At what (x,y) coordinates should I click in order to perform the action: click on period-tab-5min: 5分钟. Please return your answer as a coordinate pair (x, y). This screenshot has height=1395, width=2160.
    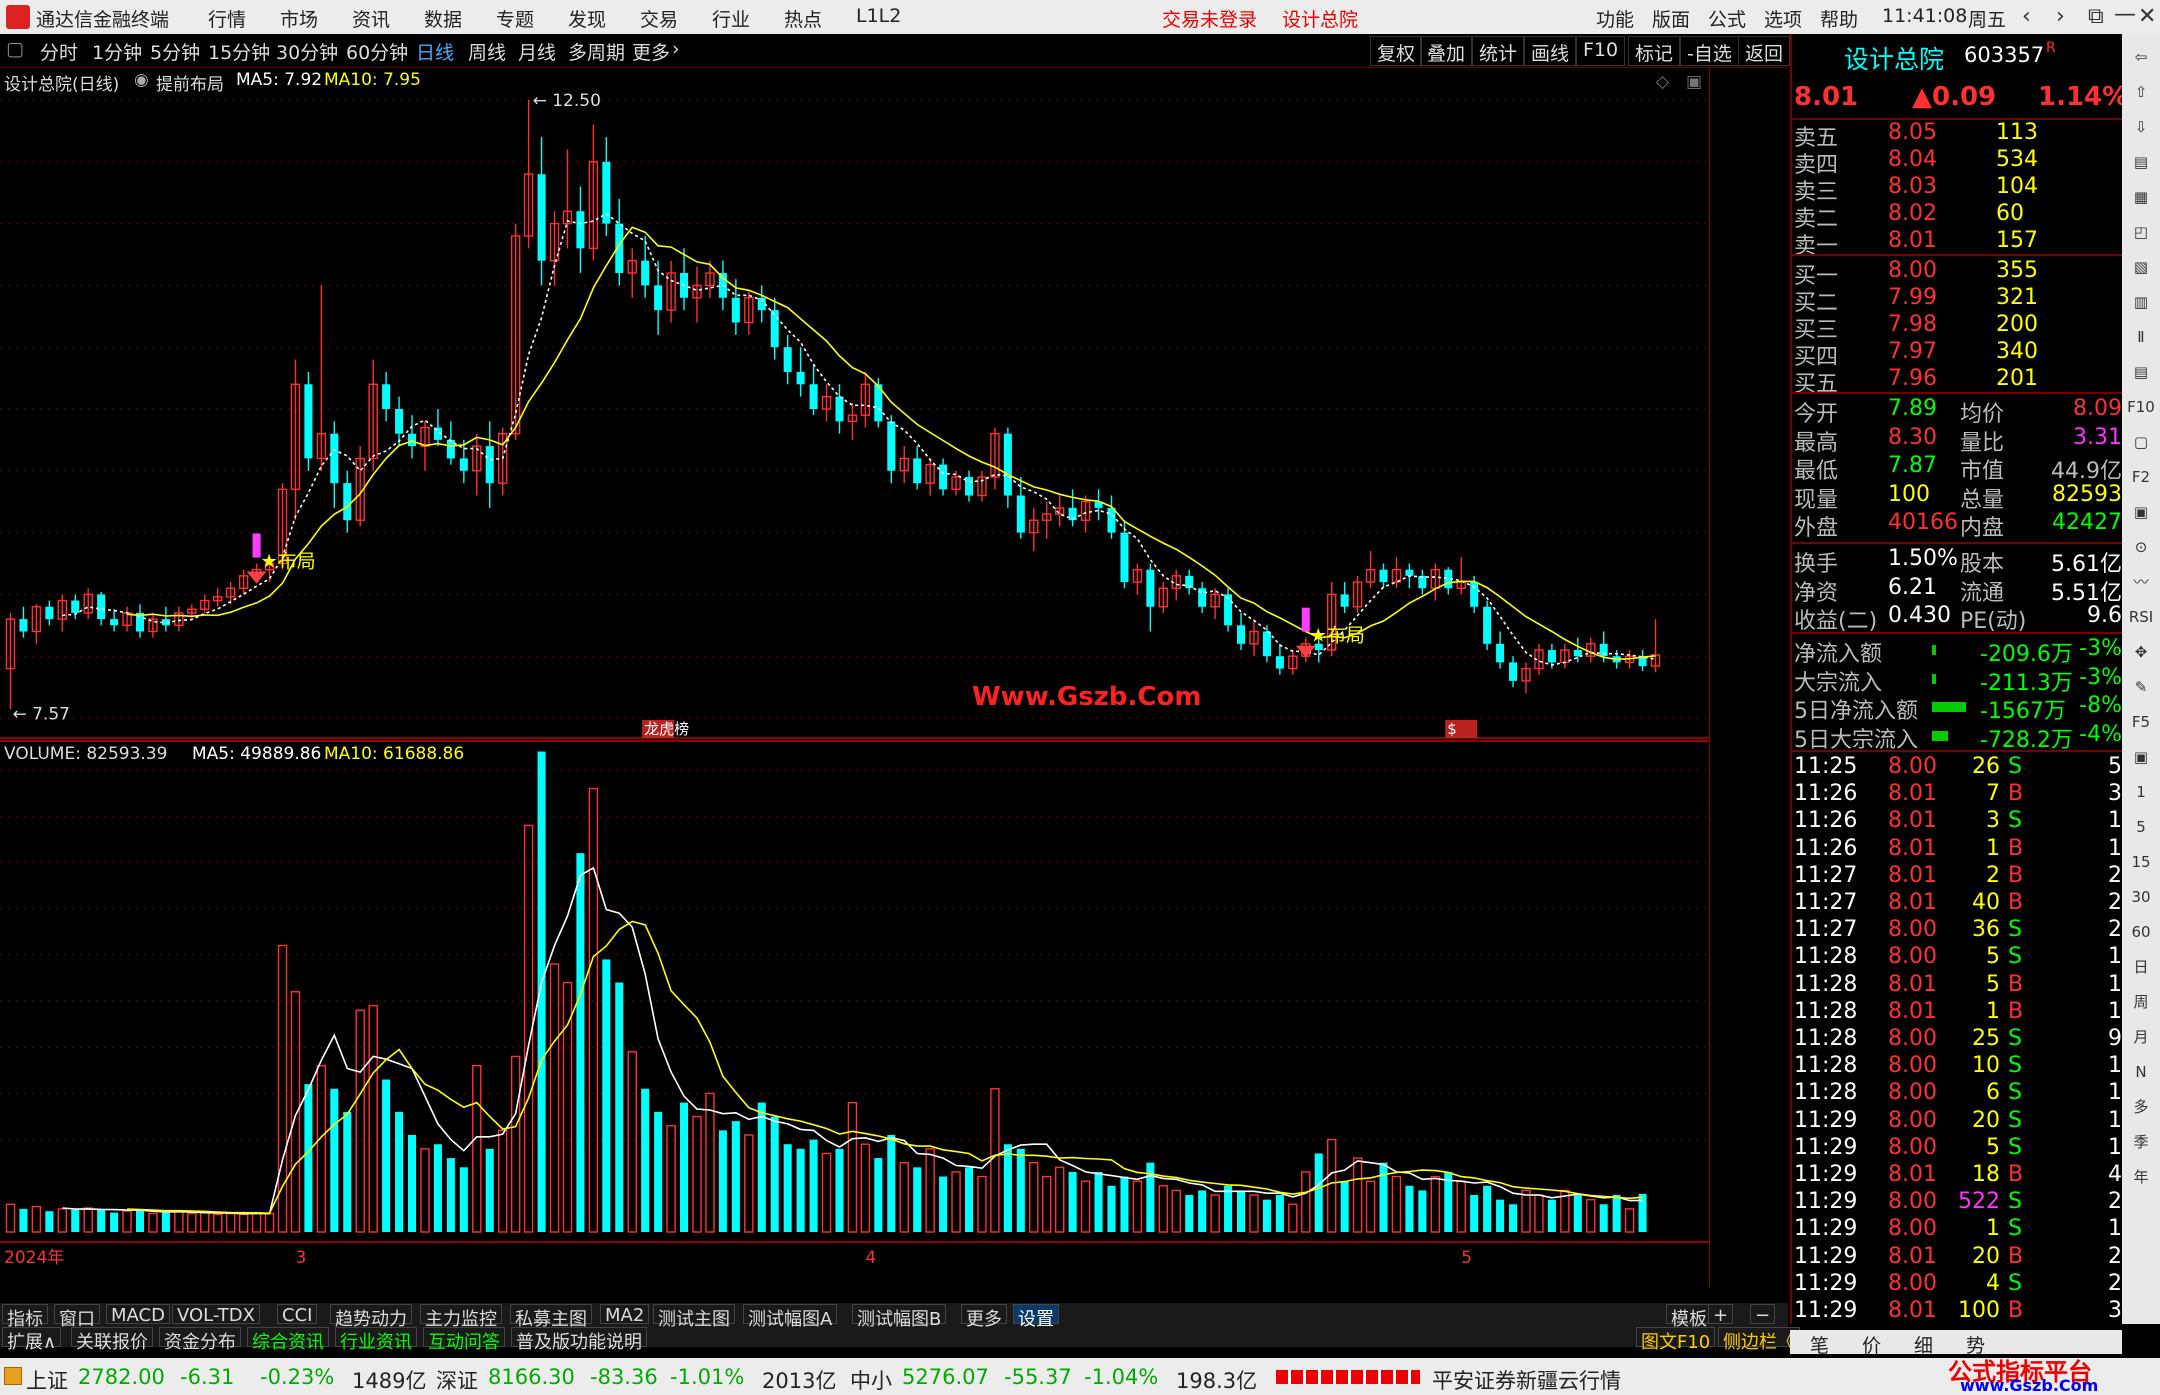
    Looking at the image, I should click on (175, 51).